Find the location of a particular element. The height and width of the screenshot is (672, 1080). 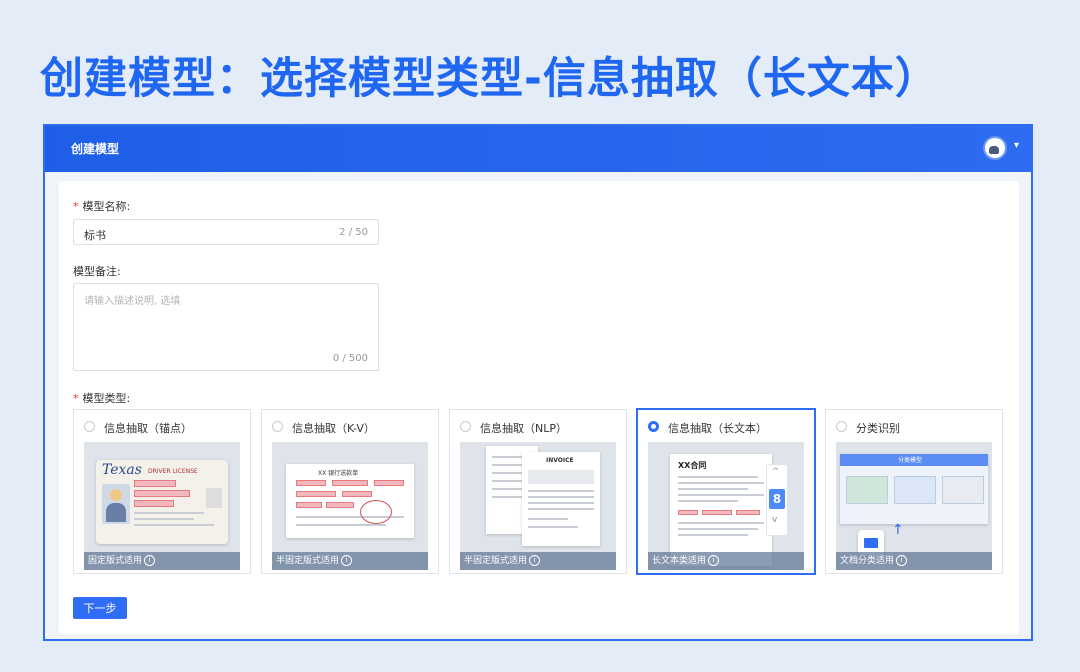

page-number: 8 is located at coordinates (777, 499).